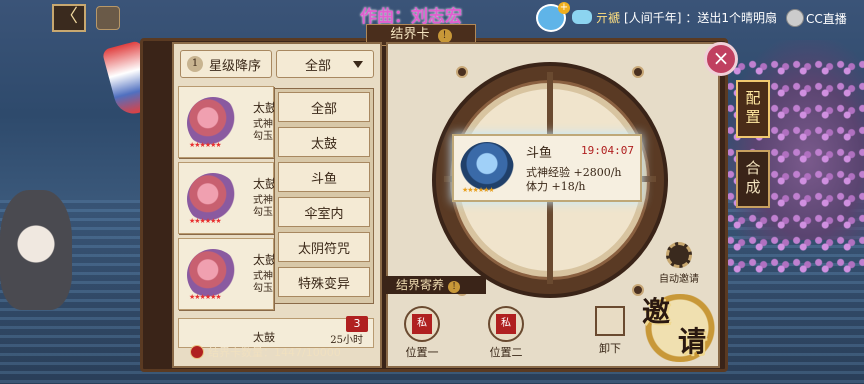 Image resolution: width=864 pixels, height=384 pixels. Describe the element at coordinates (692, 341) in the screenshot. I see `invite-char: 请` at that location.